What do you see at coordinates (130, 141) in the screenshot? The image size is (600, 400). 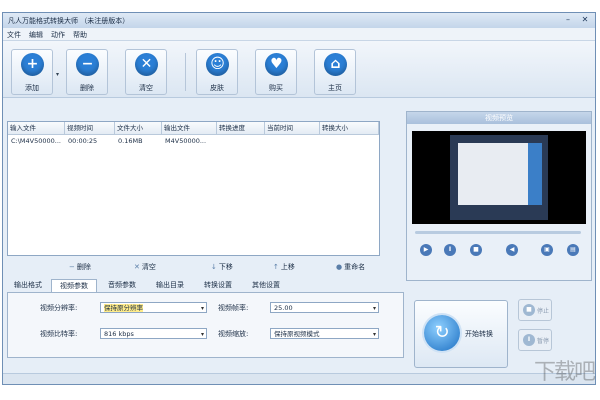 I see `cell-file-size: 0.16MB` at bounding box center [130, 141].